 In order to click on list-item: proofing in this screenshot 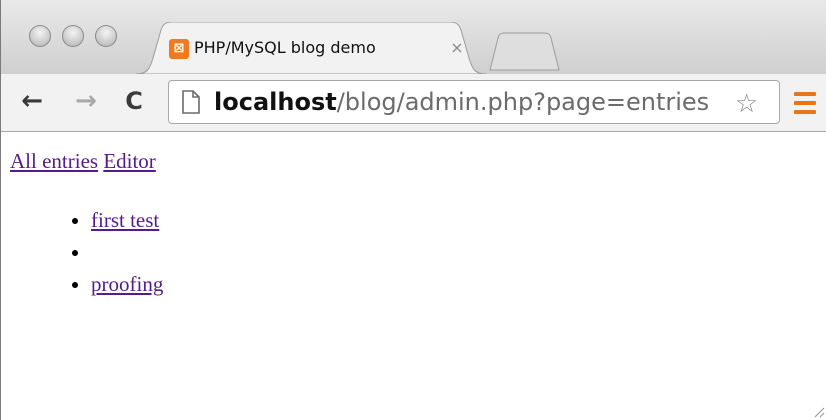, I will do `click(127, 284)`.